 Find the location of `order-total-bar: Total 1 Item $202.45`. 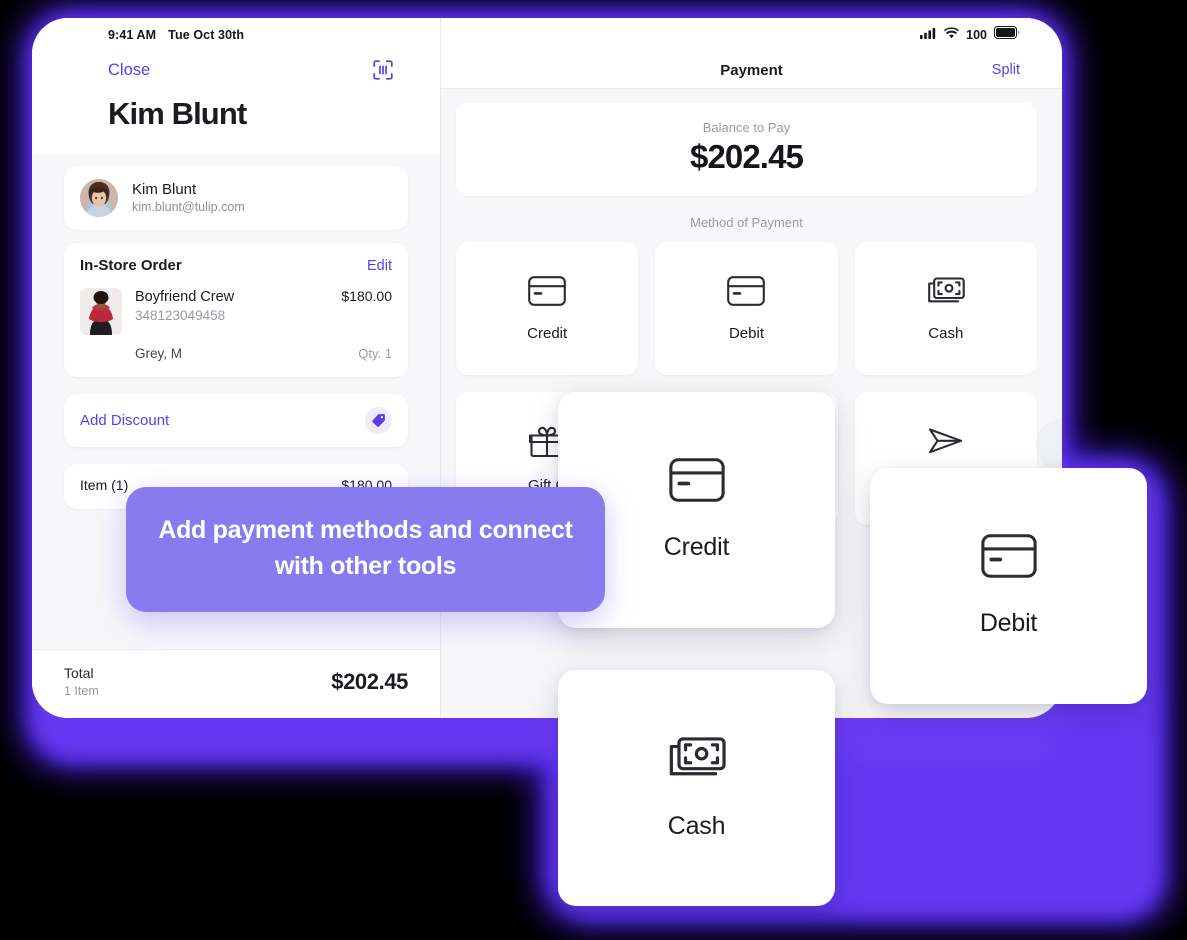

order-total-bar: Total 1 Item $202.45 is located at coordinates (236, 683).